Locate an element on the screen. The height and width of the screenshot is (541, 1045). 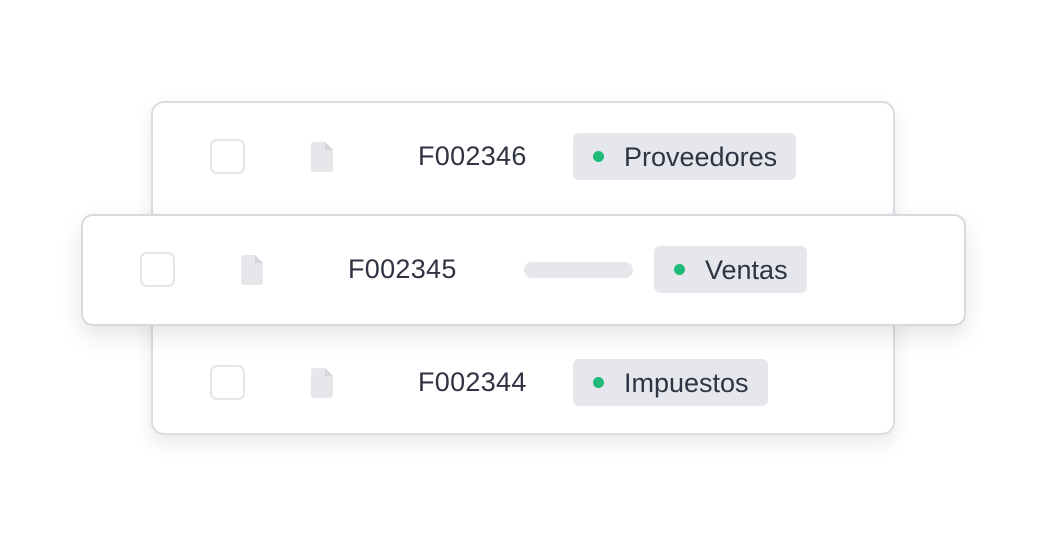
category-tag: Proveedores is located at coordinates (685, 156).